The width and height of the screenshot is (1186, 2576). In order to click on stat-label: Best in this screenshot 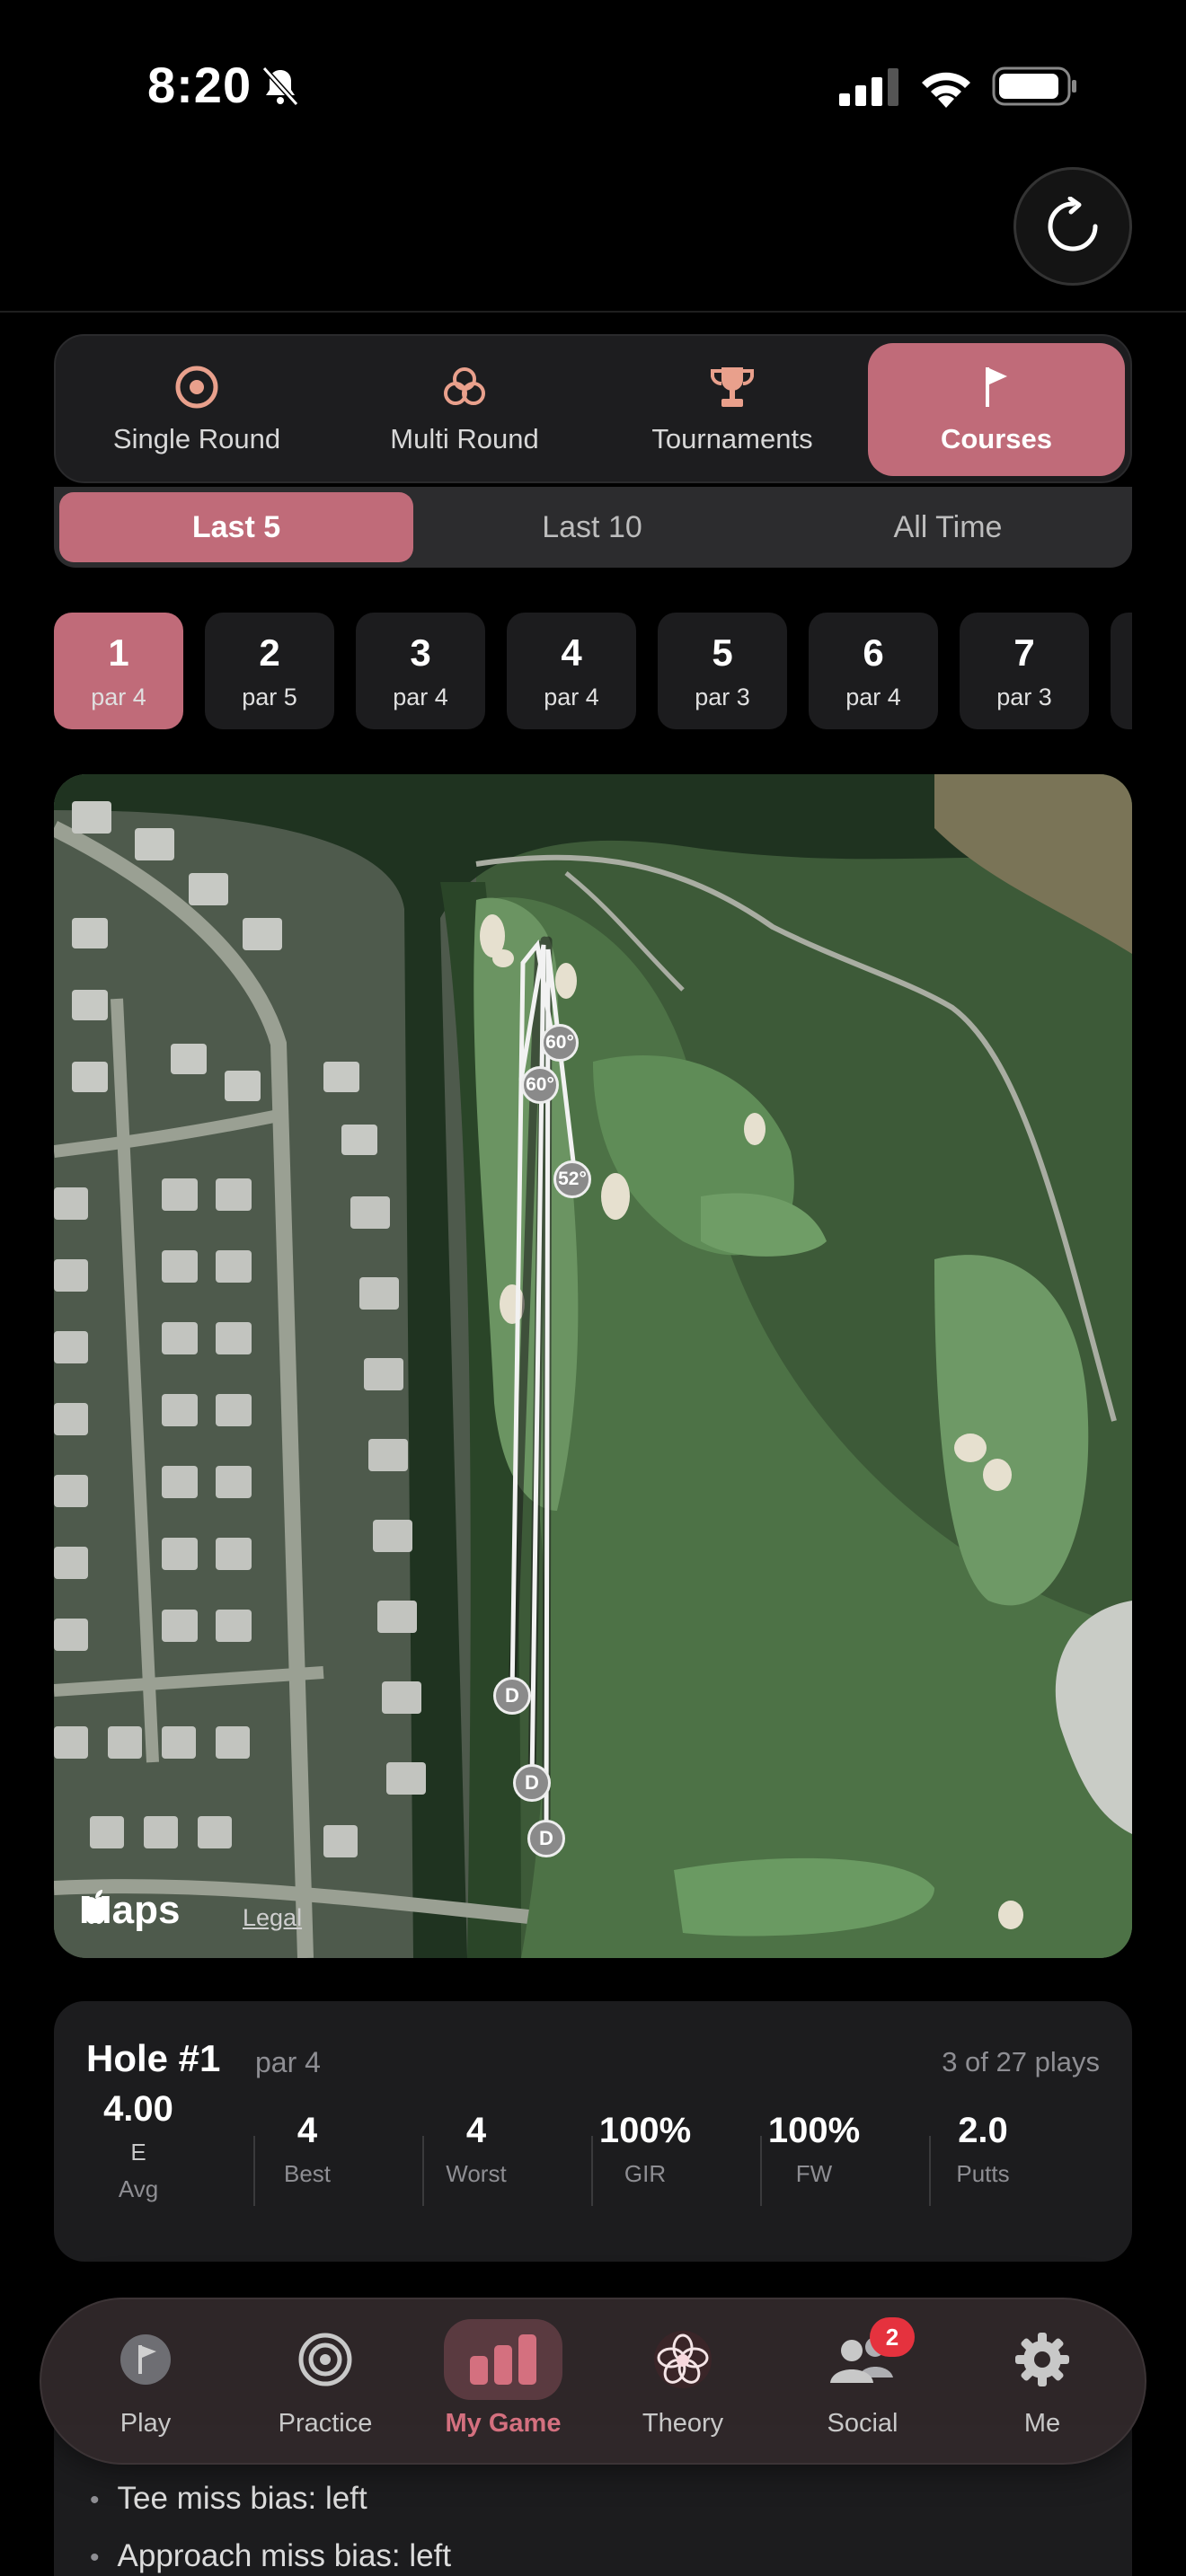, I will do `click(307, 2173)`.